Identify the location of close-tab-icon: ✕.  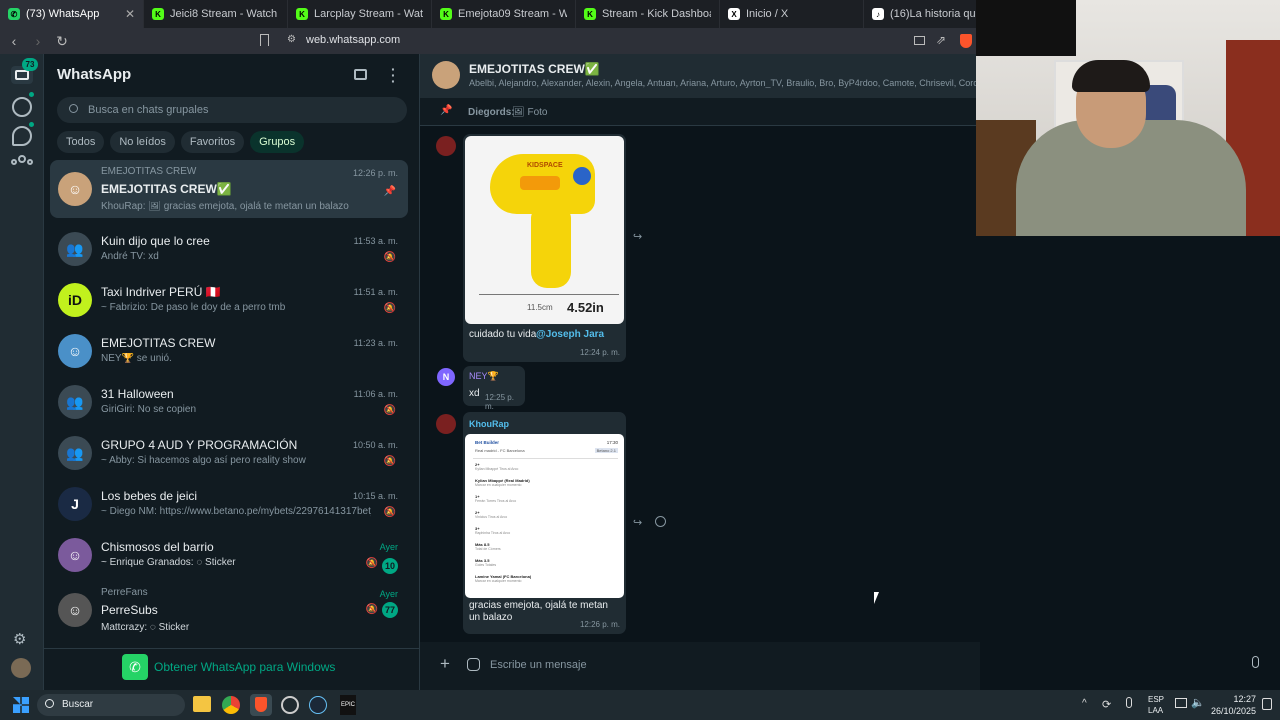
(130, 14).